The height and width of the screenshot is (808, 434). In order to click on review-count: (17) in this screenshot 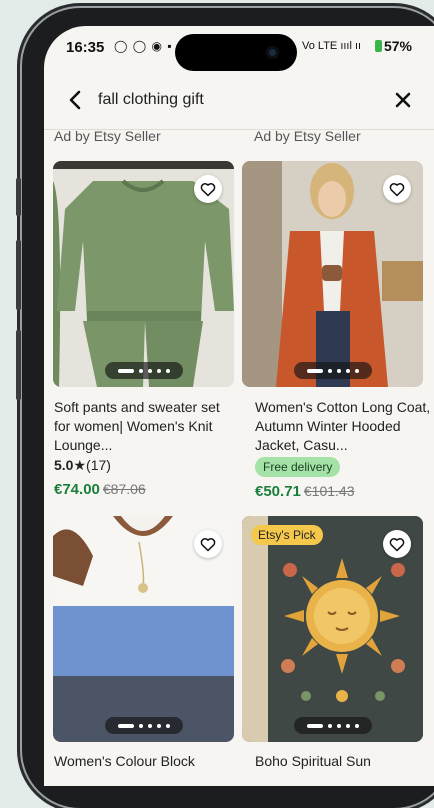, I will do `click(98, 465)`.